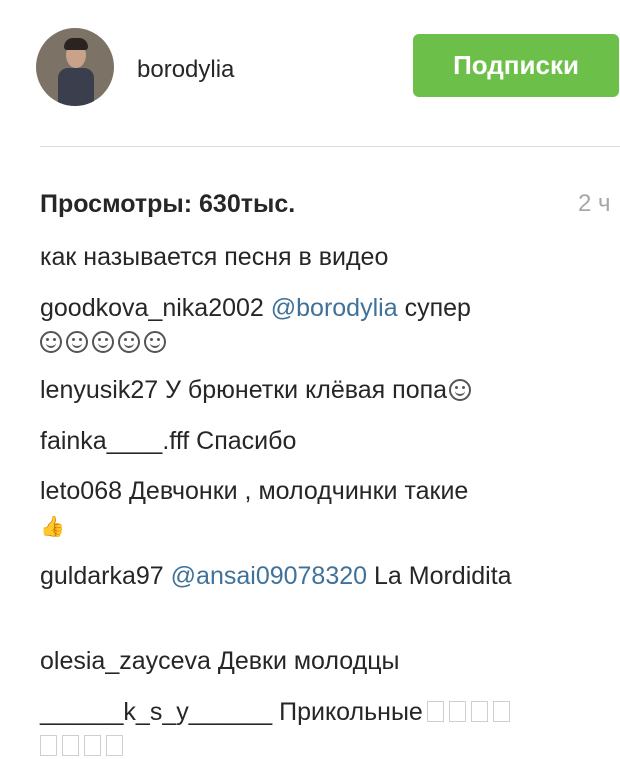 This screenshot has width=620, height=759. I want to click on comment: leto068 Девчонки , молодчинки такие 👍, so click(325, 509).